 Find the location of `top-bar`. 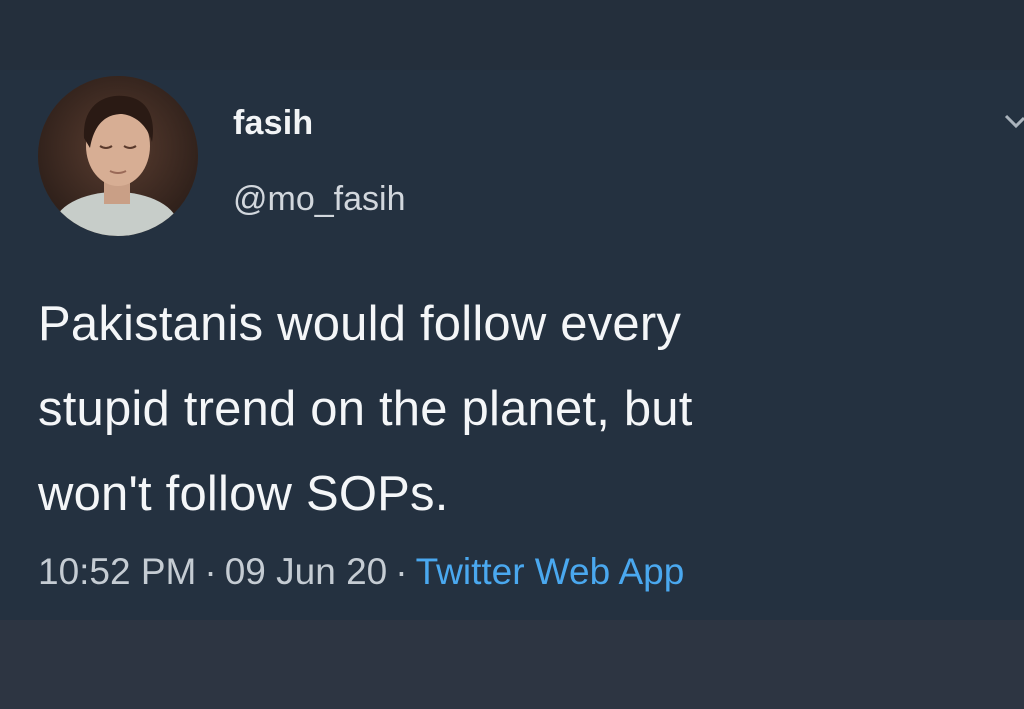

top-bar is located at coordinates (512, 35).